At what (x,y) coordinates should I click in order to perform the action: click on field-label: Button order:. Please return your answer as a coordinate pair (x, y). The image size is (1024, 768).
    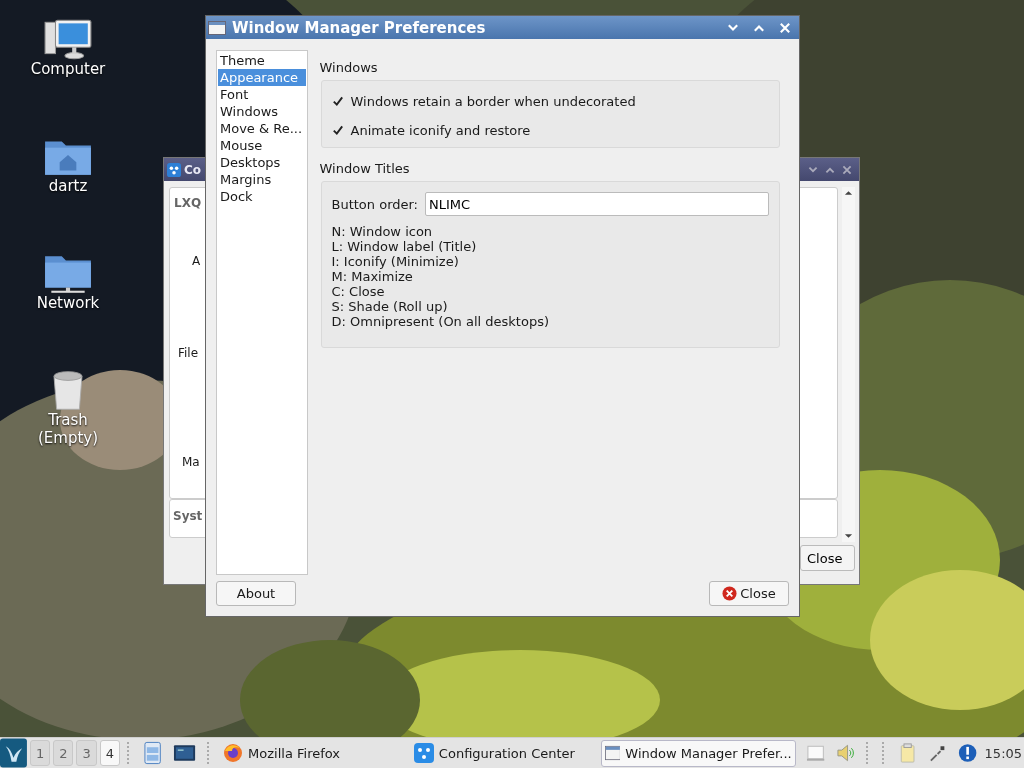
    Looking at the image, I should click on (374, 204).